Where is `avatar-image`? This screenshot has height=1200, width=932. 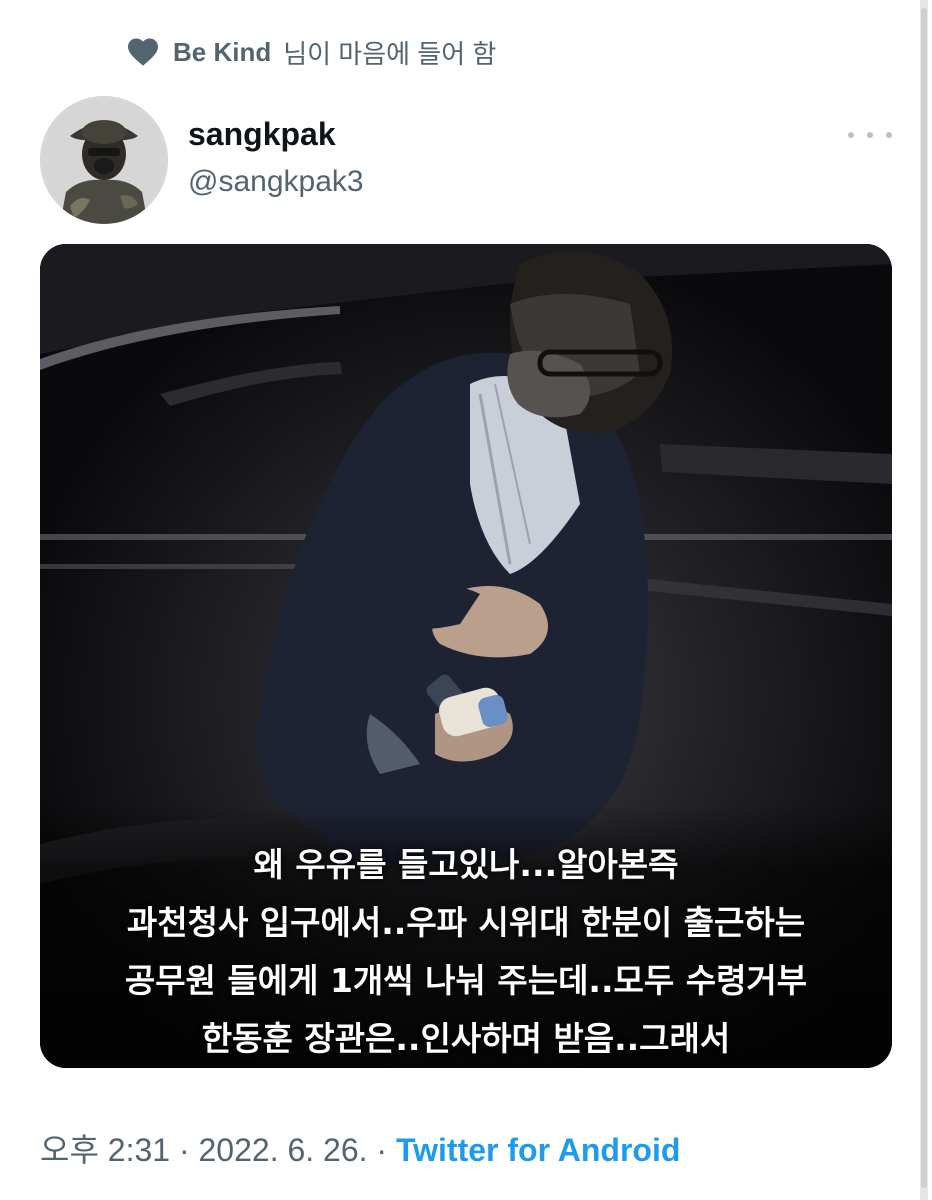
avatar-image is located at coordinates (104, 160).